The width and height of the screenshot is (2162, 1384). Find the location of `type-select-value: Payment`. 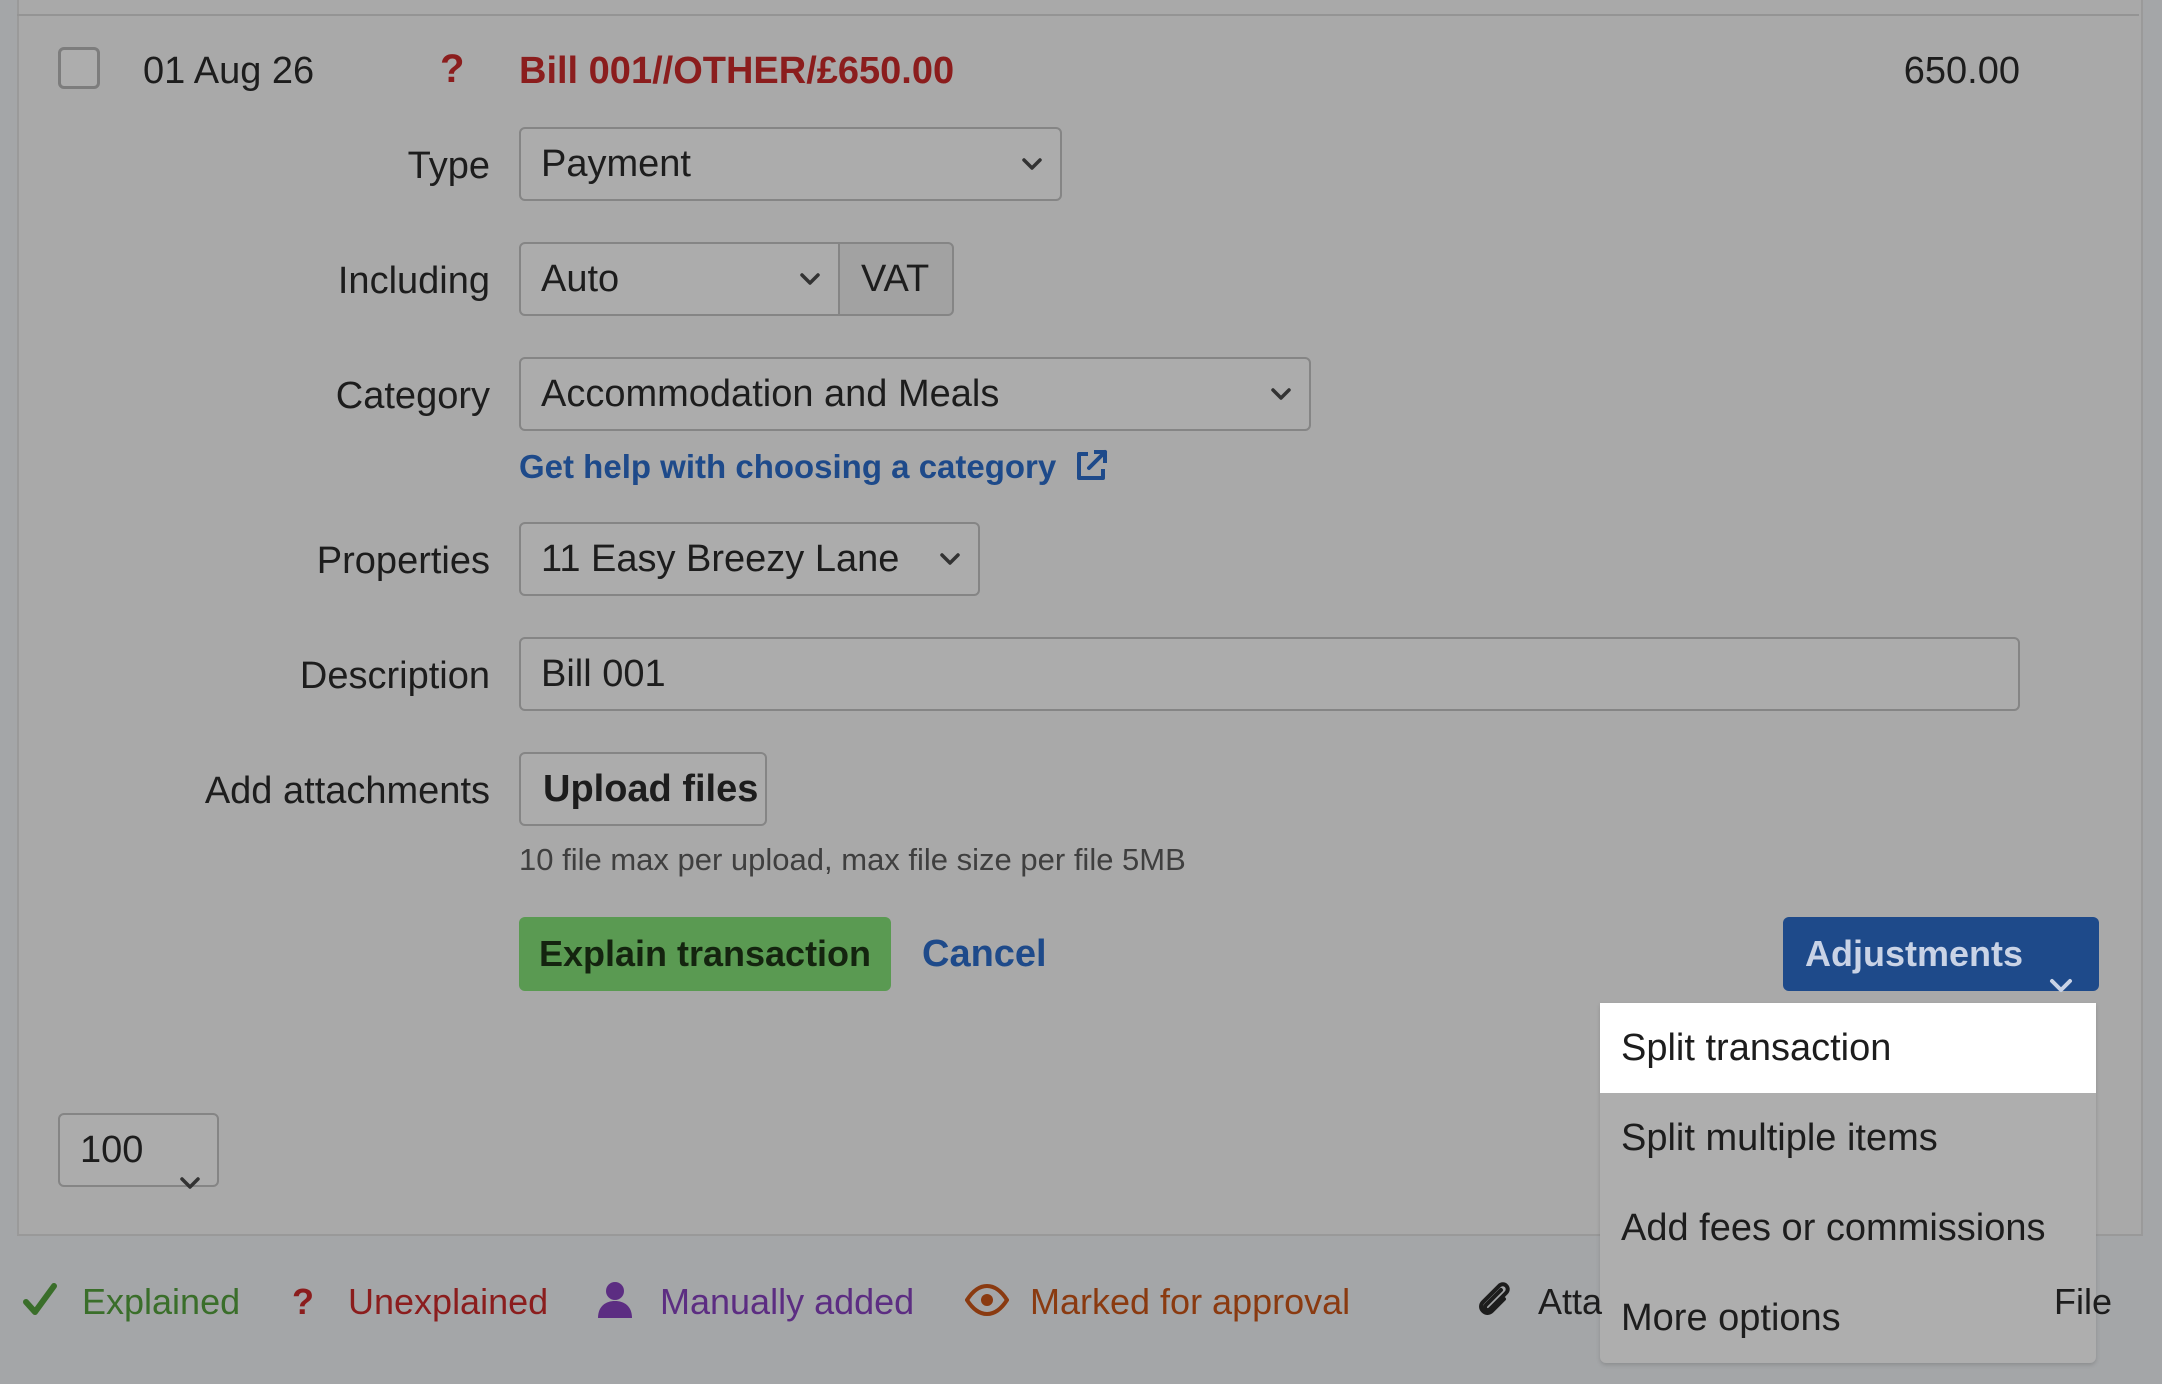

type-select-value: Payment is located at coordinates (616, 164).